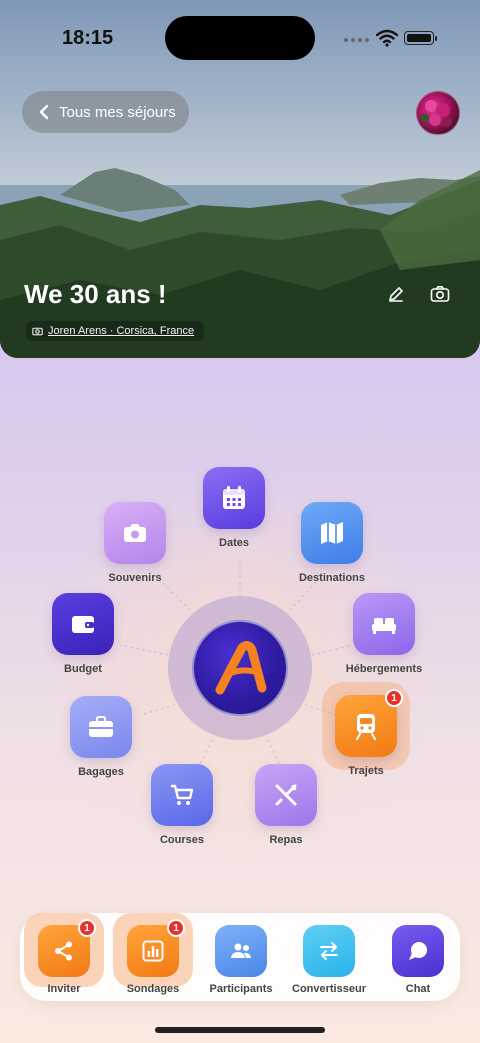 This screenshot has width=480, height=1043. I want to click on convertisseur-tile, so click(329, 951).